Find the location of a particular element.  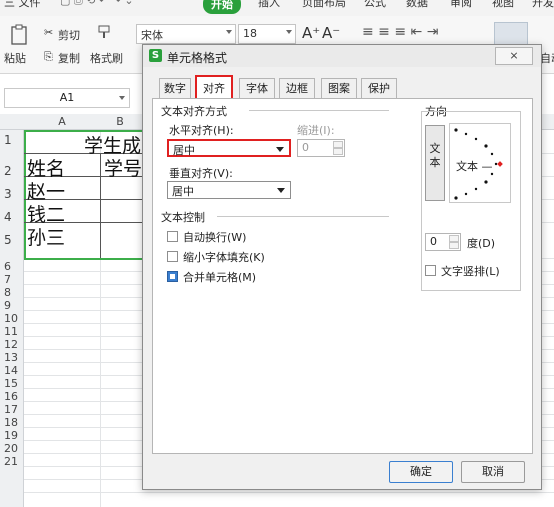

close-button: ⨯ is located at coordinates (514, 56).